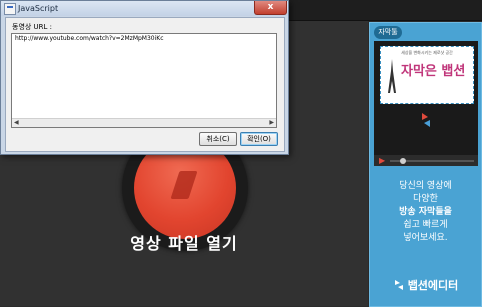  Describe the element at coordinates (425, 225) in the screenshot. I see `ad-copy-line: 쉽고 빠르게` at that location.